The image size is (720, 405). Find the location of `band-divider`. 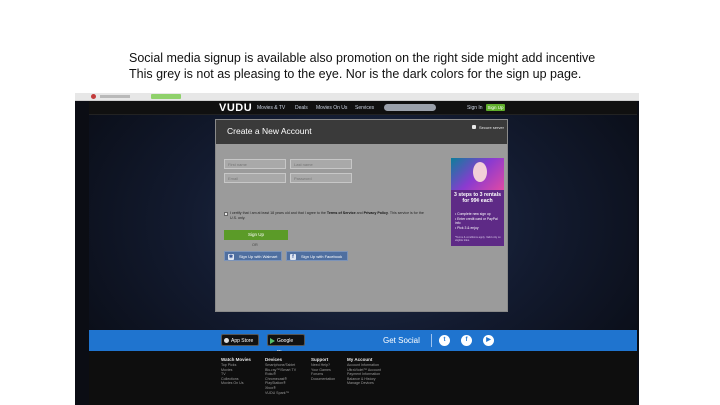

band-divider is located at coordinates (431, 340).